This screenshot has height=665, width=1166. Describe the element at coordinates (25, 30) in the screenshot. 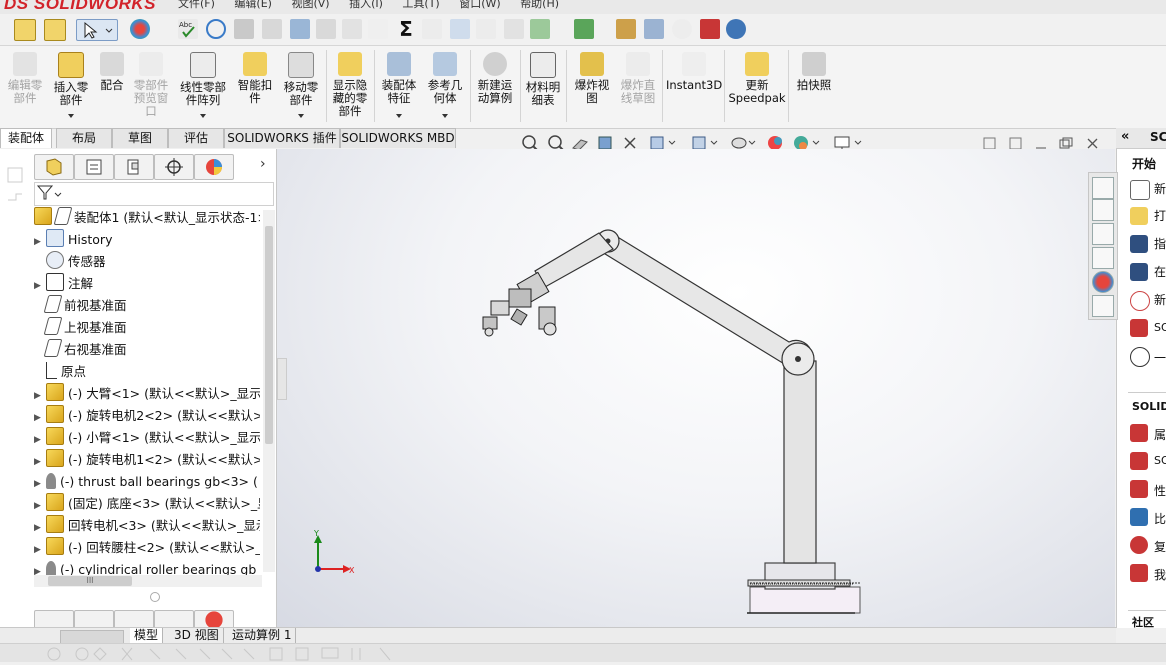

I see `component-select-icon` at that location.